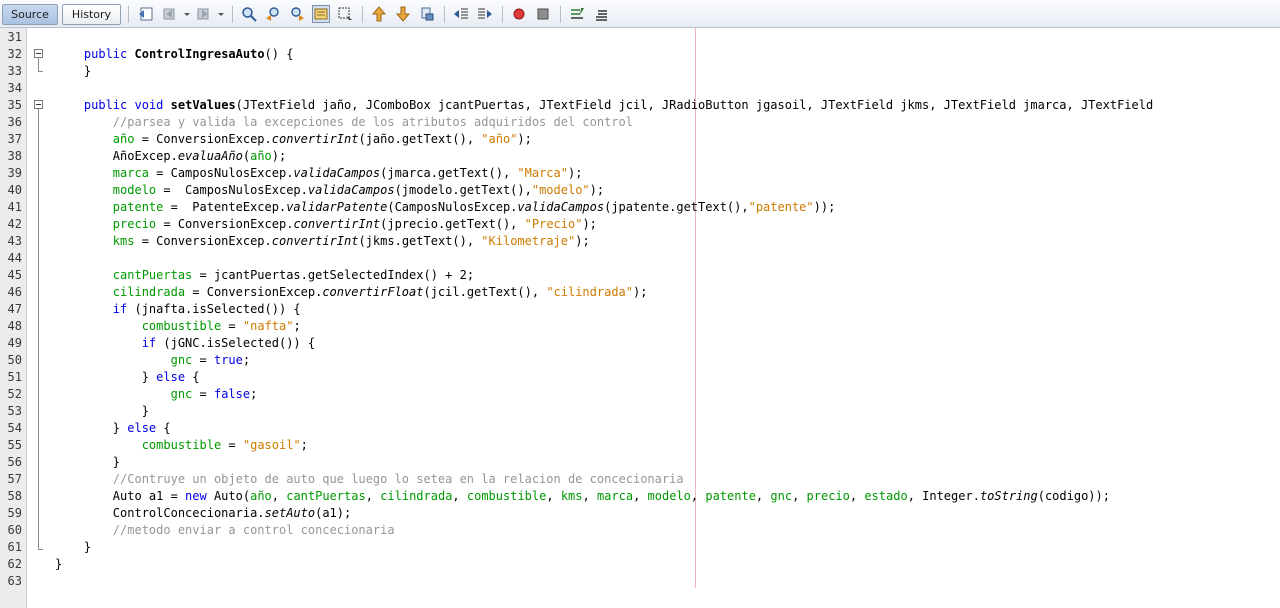  I want to click on code-token: if, so click(149, 343).